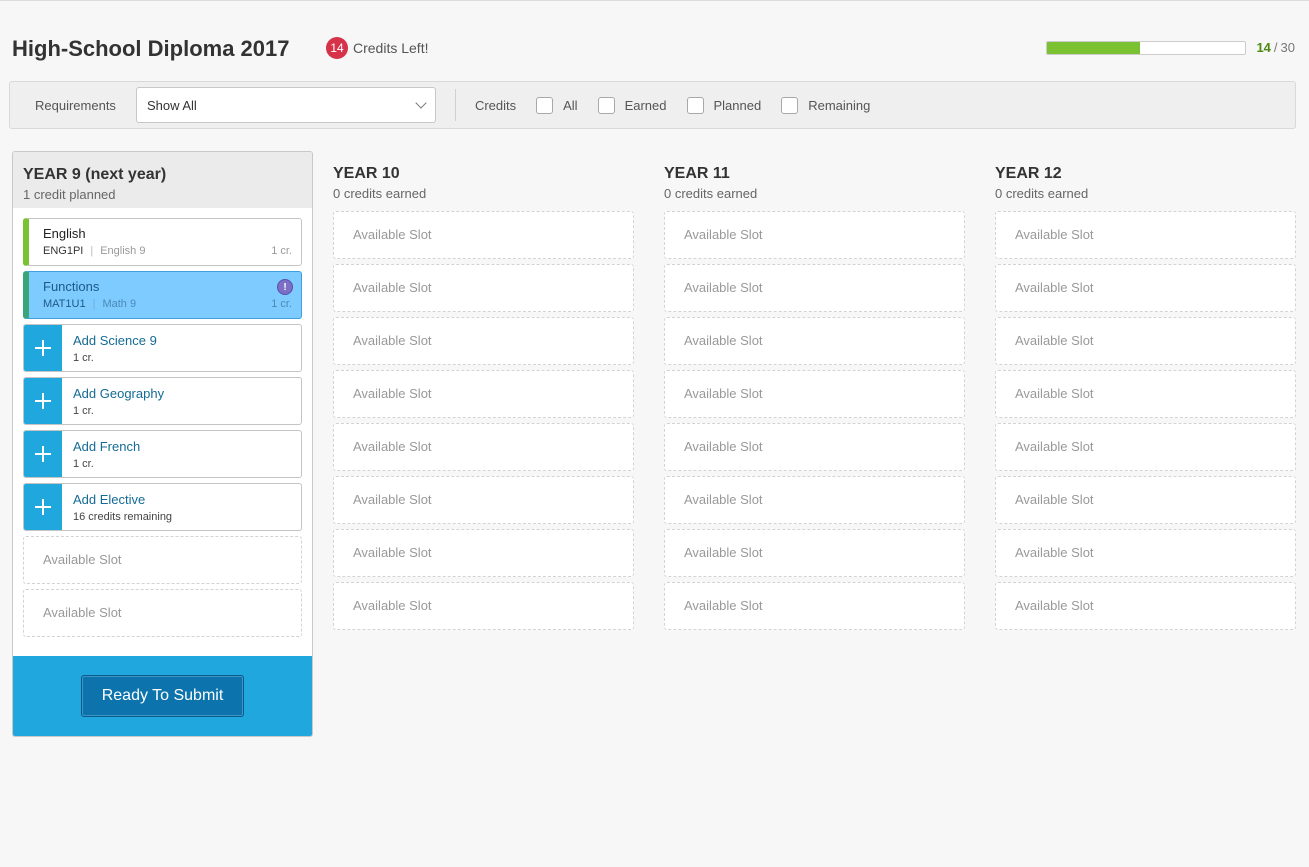 The image size is (1309, 867). What do you see at coordinates (162, 454) in the screenshot?
I see `add-french-button: Add French 1 cr.` at bounding box center [162, 454].